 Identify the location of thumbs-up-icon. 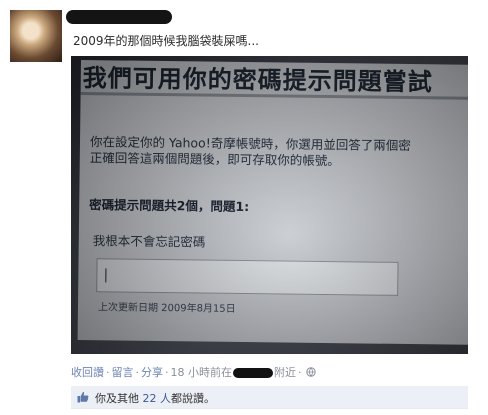
(83, 397).